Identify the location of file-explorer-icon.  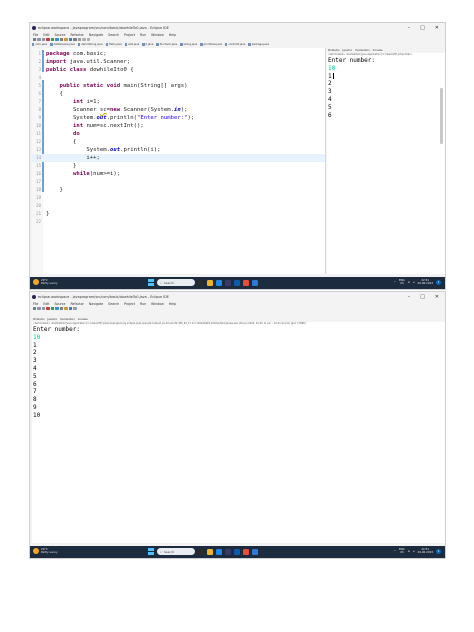
(210, 282).